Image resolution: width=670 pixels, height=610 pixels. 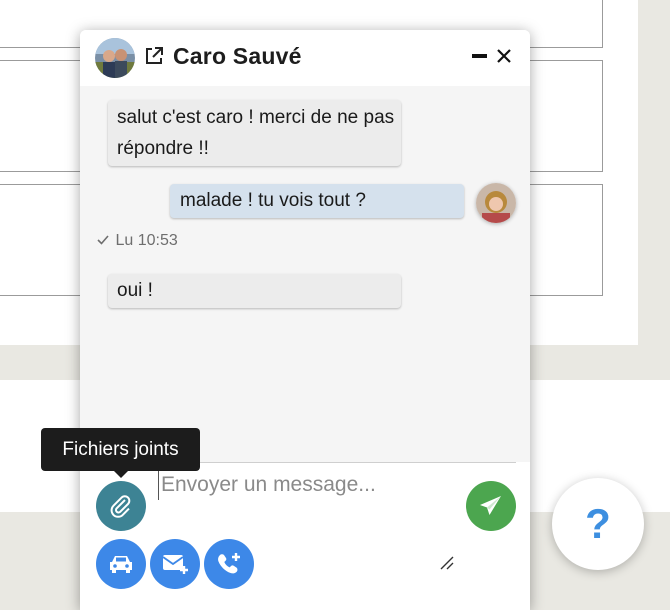 I want to click on external-link-icon, so click(x=154, y=56).